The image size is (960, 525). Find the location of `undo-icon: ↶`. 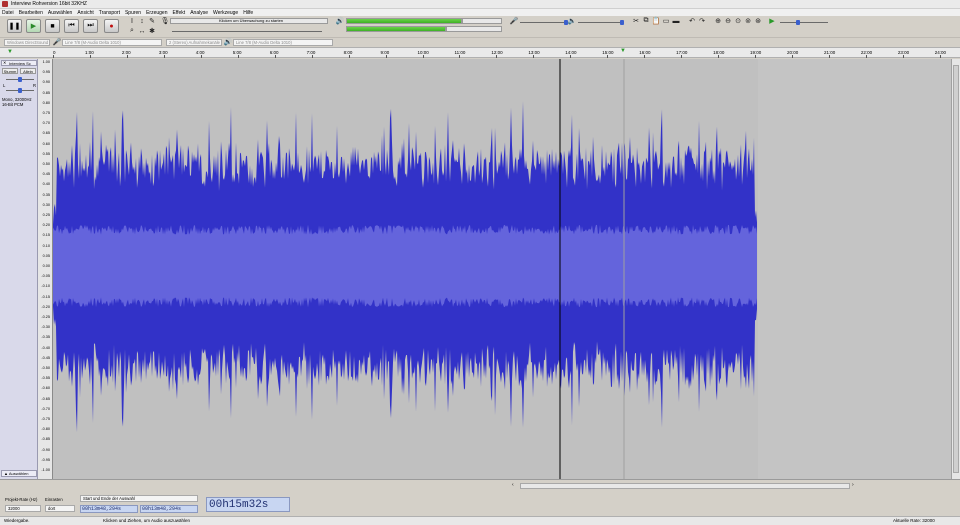

undo-icon: ↶ is located at coordinates (692, 21).